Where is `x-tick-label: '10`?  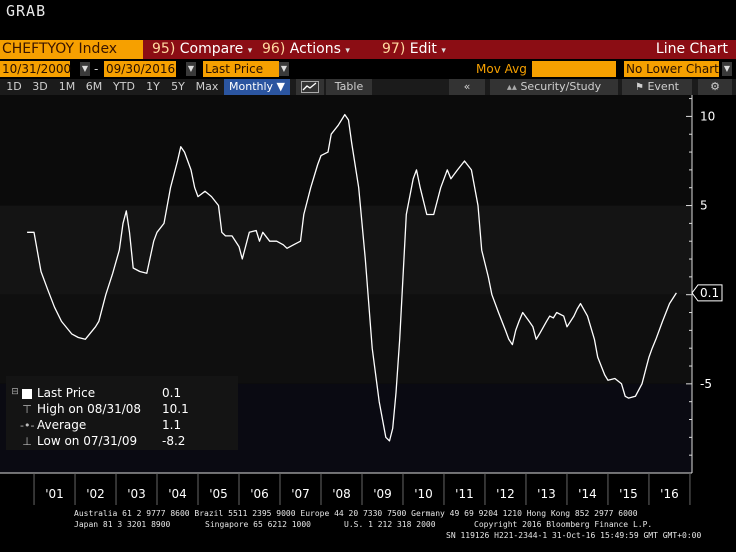 x-tick-label: '10 is located at coordinates (423, 494).